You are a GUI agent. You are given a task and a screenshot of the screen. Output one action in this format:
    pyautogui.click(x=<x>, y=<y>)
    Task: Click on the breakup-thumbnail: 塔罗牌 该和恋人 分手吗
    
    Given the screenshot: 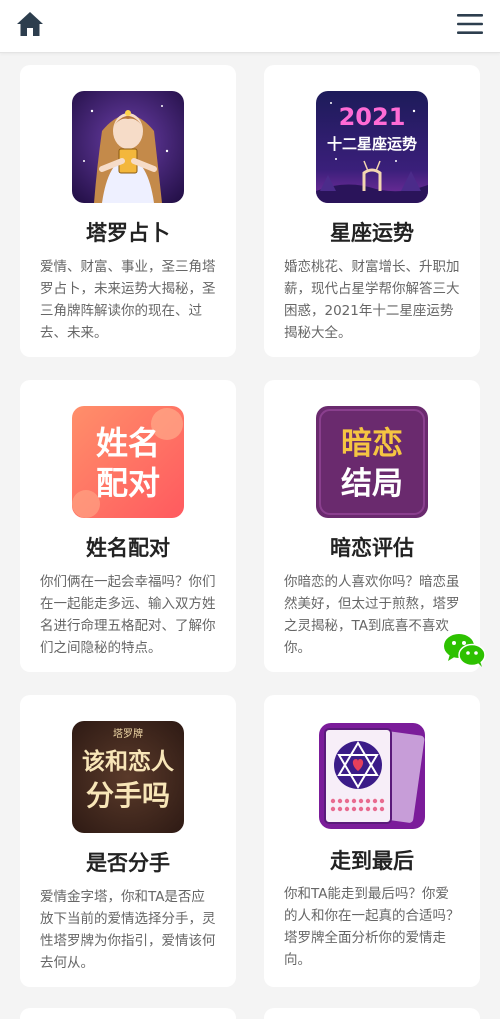 What is the action you would take?
    pyautogui.click(x=128, y=777)
    